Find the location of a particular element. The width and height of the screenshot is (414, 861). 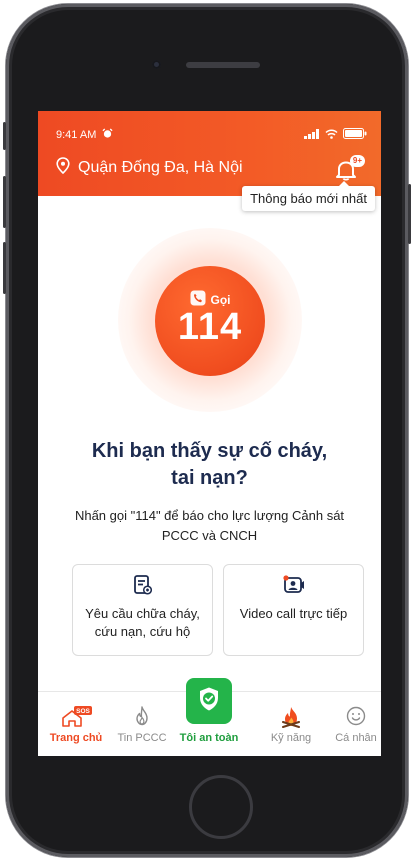

fire-skill-icon is located at coordinates (291, 719).